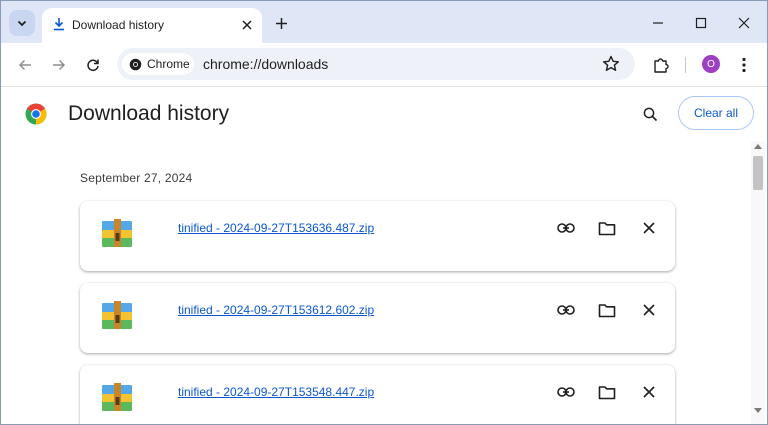 The image size is (768, 425). What do you see at coordinates (377, 318) in the screenshot?
I see `download-item: tinified - 2024-09-27T153612.602.zip` at bounding box center [377, 318].